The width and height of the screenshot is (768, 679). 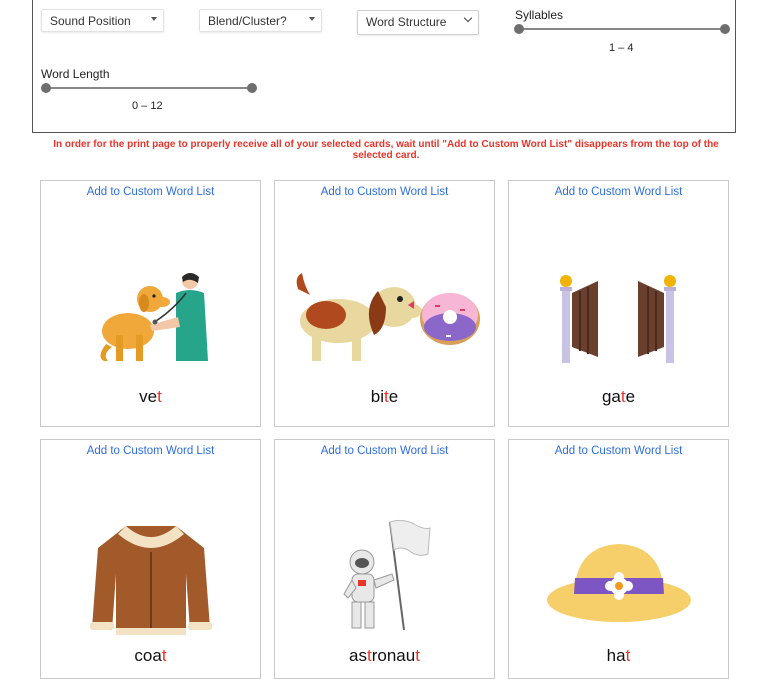 What do you see at coordinates (149, 88) in the screenshot?
I see `word-length-slider-track` at bounding box center [149, 88].